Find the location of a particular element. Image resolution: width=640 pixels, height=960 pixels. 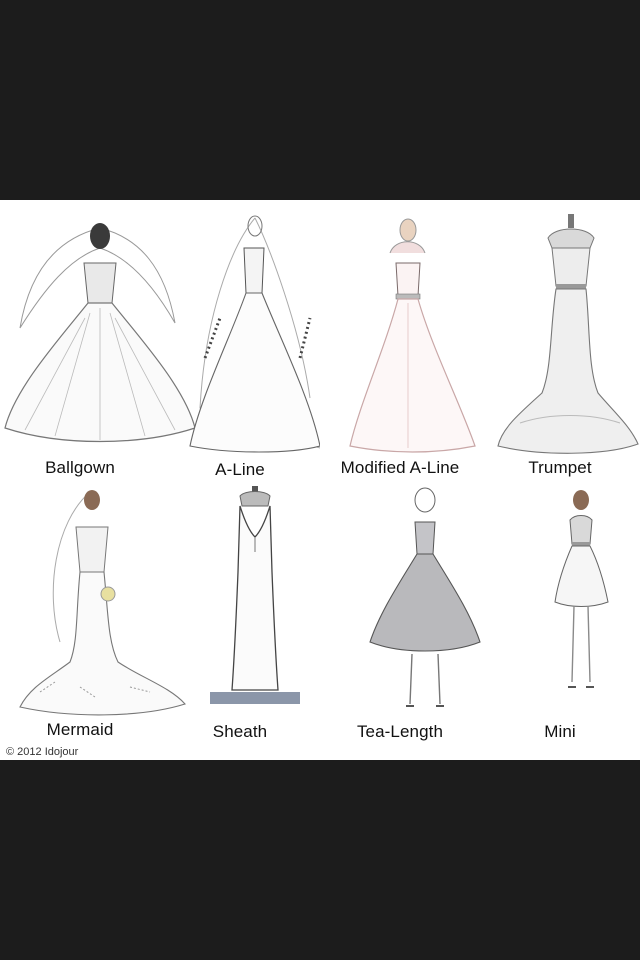

style-mini: Mini is located at coordinates (560, 621).